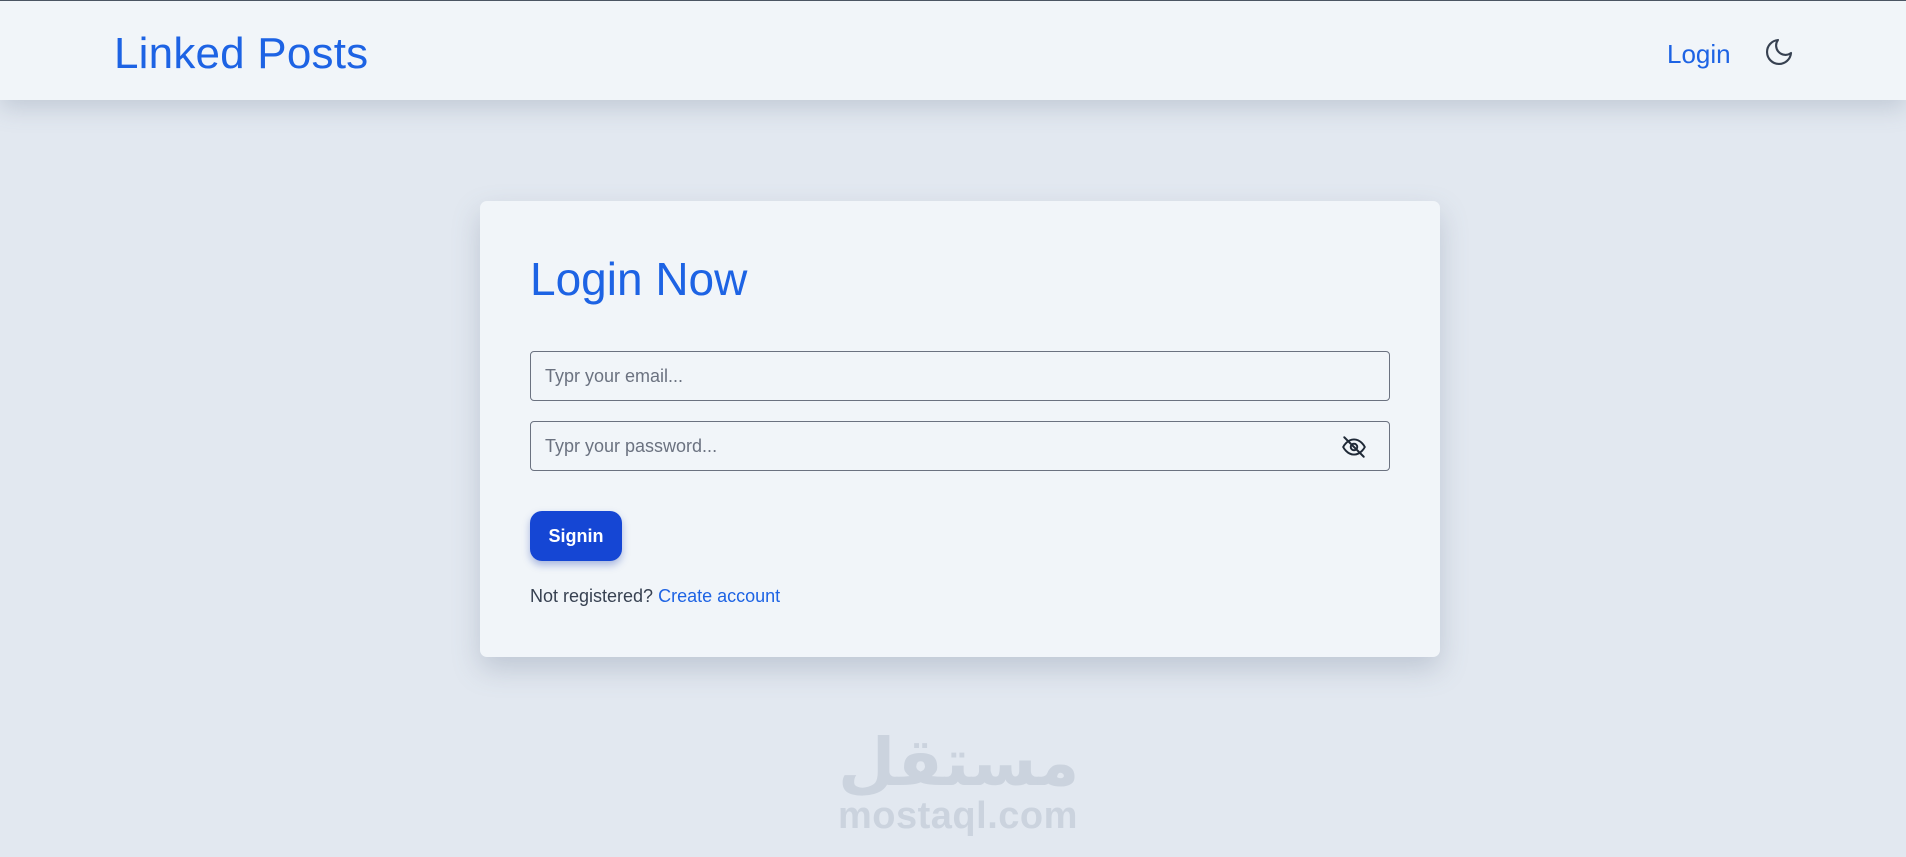  I want to click on eye-off-icon, so click(1354, 447).